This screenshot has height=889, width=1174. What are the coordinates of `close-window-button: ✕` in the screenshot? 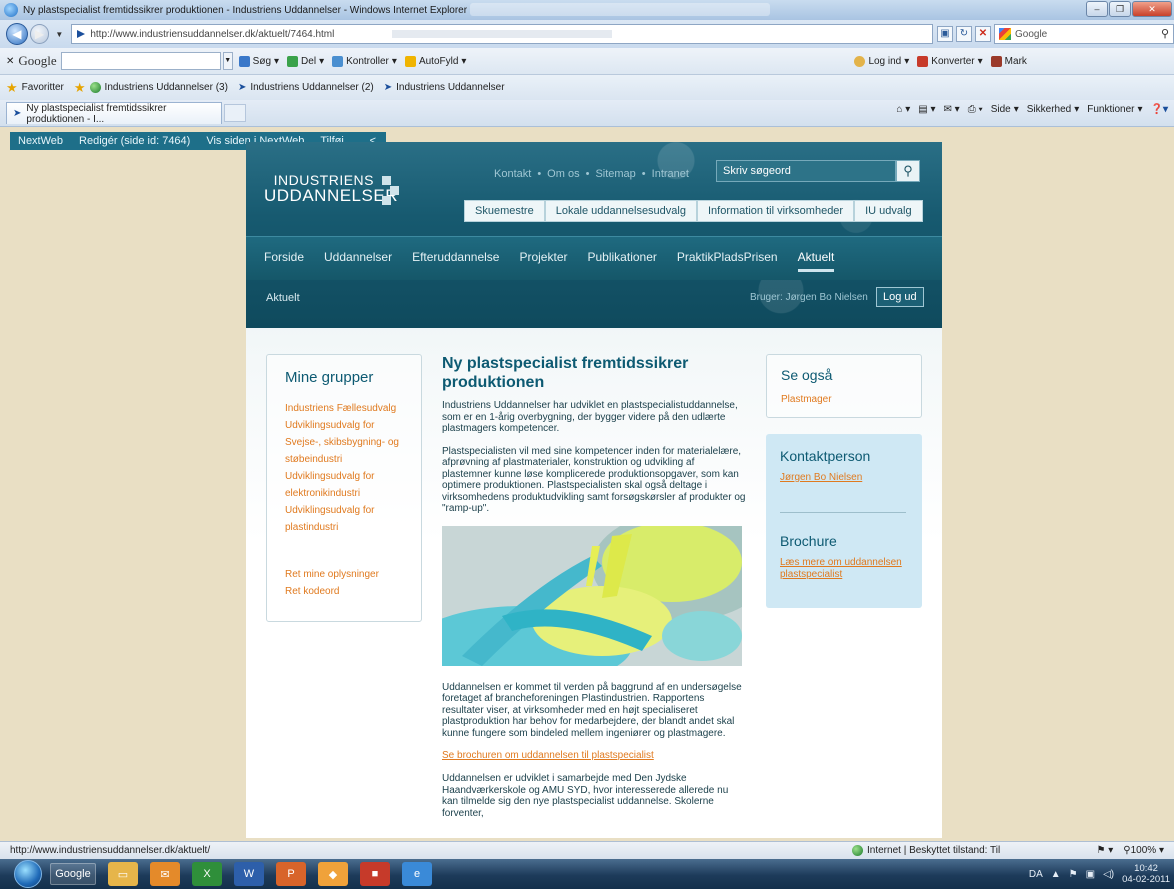 It's located at (1152, 9).